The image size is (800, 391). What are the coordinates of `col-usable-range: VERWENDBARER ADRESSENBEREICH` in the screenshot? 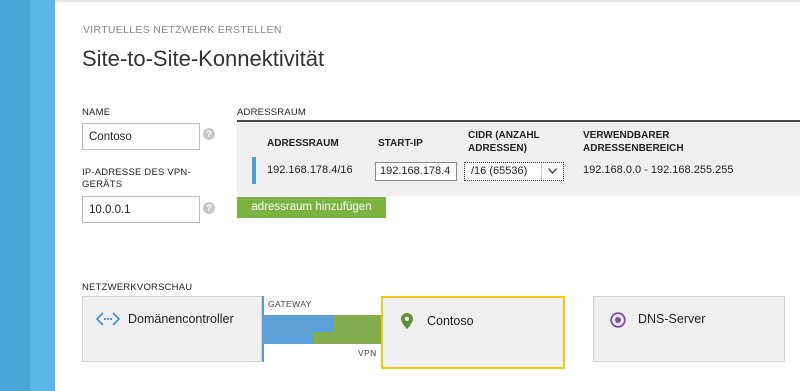 It's located at (633, 142).